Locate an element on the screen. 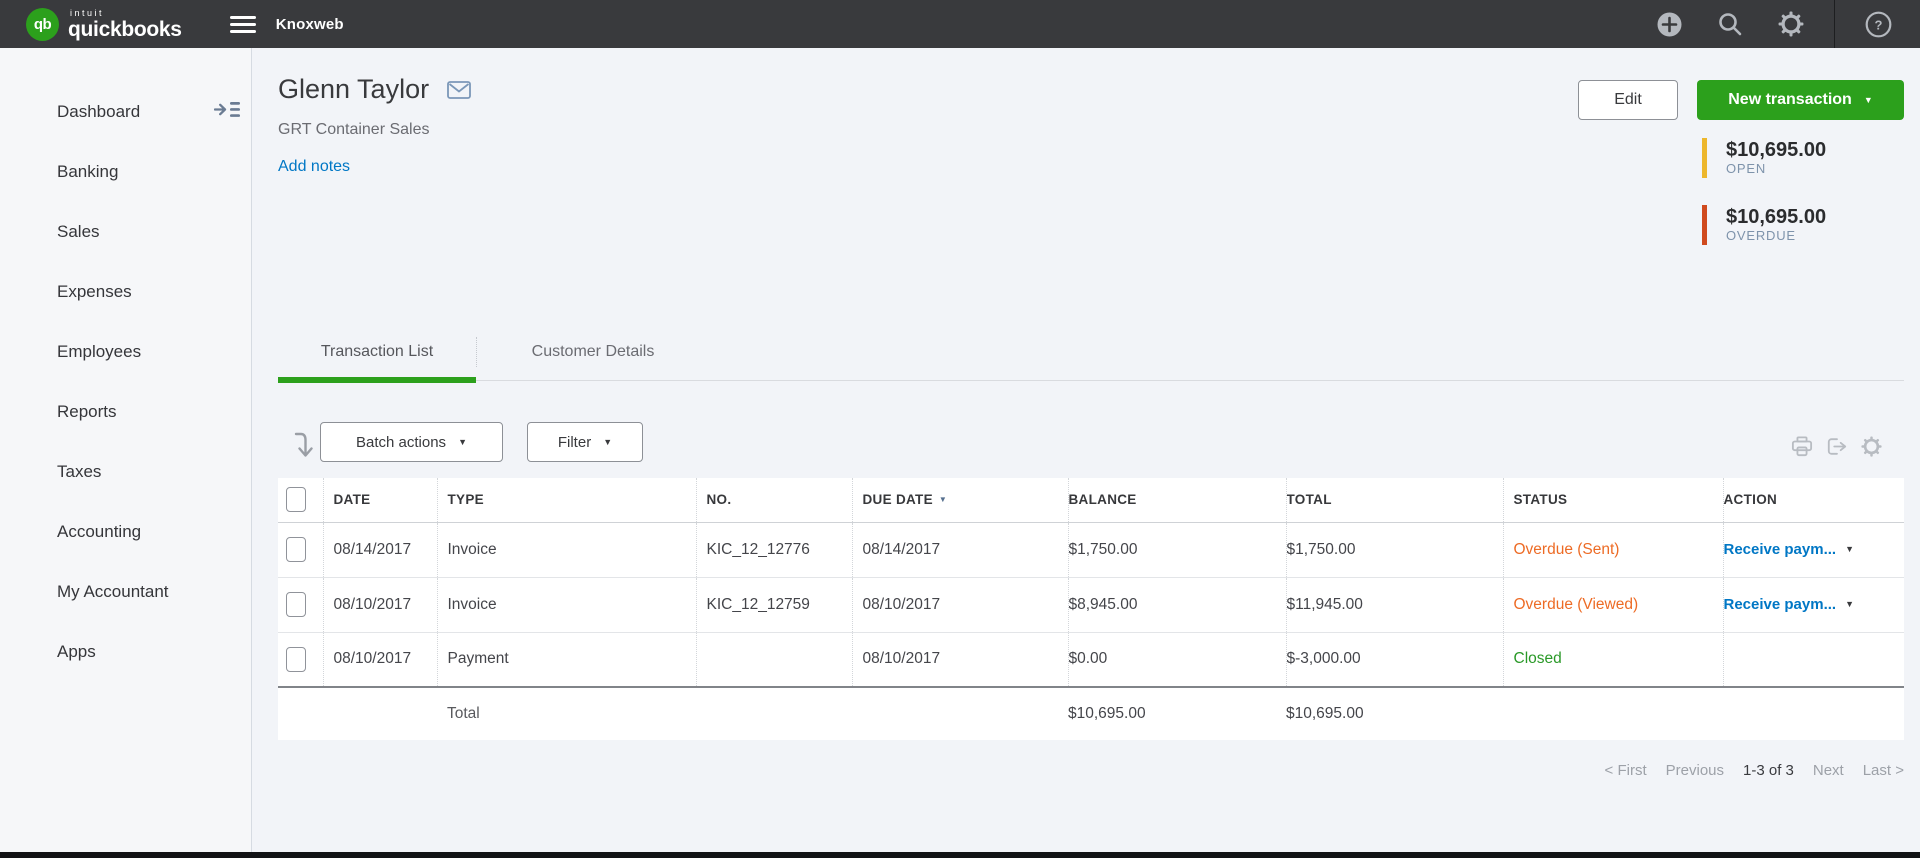 The width and height of the screenshot is (1920, 858). tab-bar: Transaction List Customer Details is located at coordinates (1091, 359).